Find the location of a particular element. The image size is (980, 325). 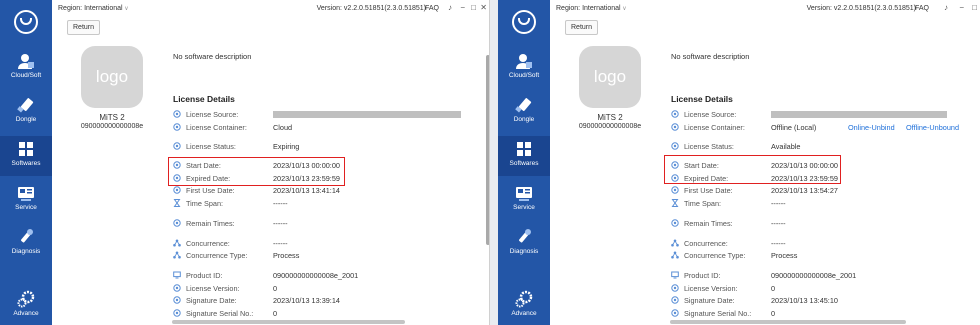

masked-license-source is located at coordinates (859, 114).